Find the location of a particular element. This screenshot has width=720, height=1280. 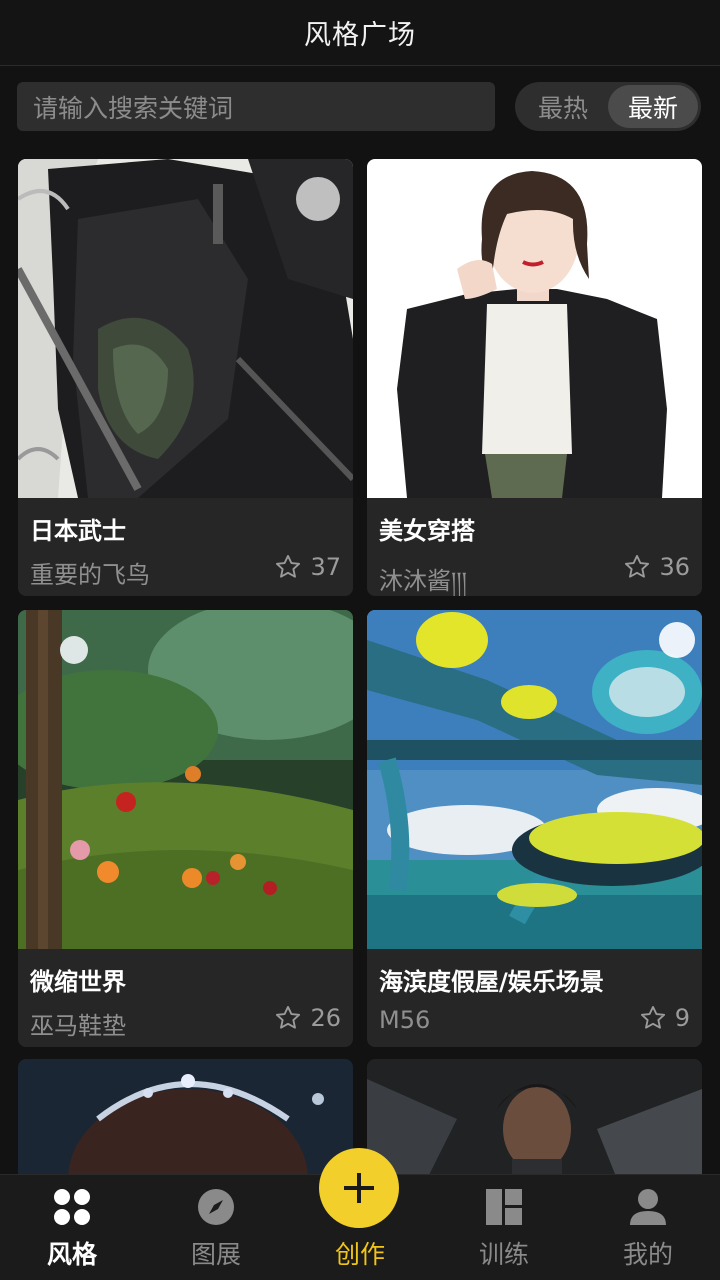

grid-icon is located at coordinates (72, 1207).